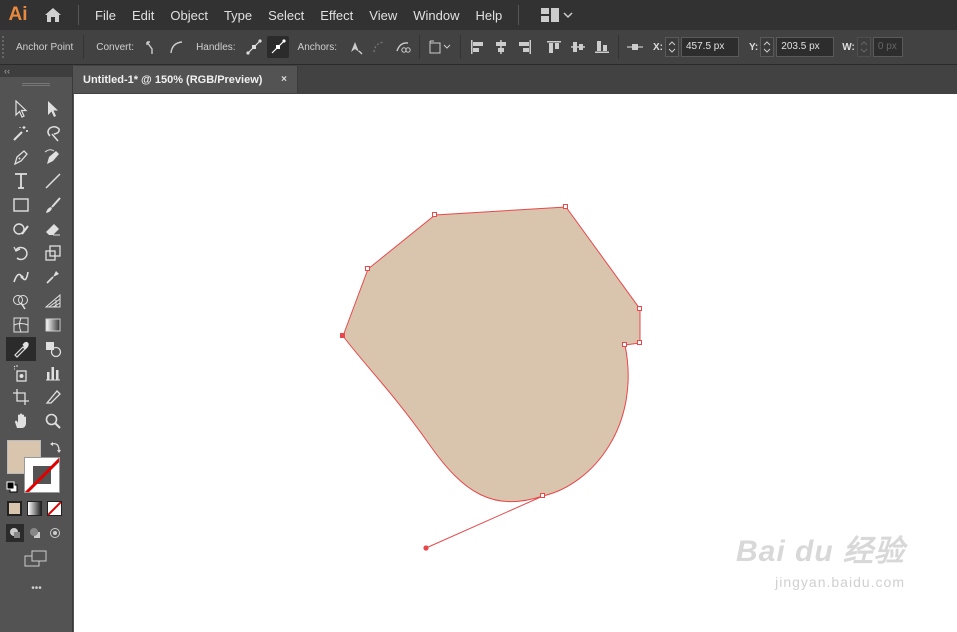 This screenshot has height=632, width=957. I want to click on shape-builder-tool-icon, so click(21, 301).